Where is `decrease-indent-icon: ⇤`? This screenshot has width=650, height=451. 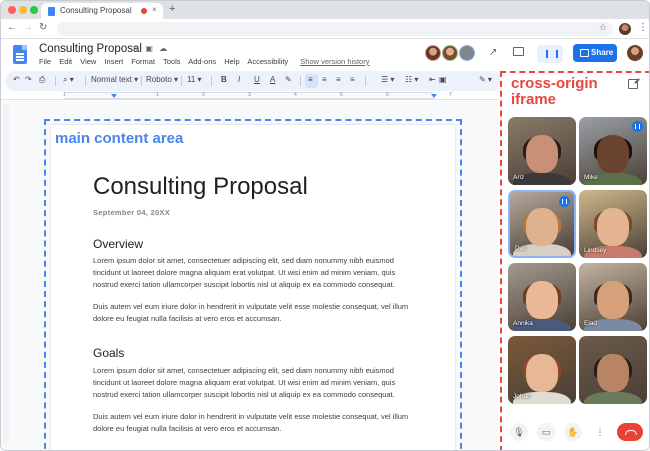
decrease-indent-icon: ⇤ is located at coordinates (432, 79).